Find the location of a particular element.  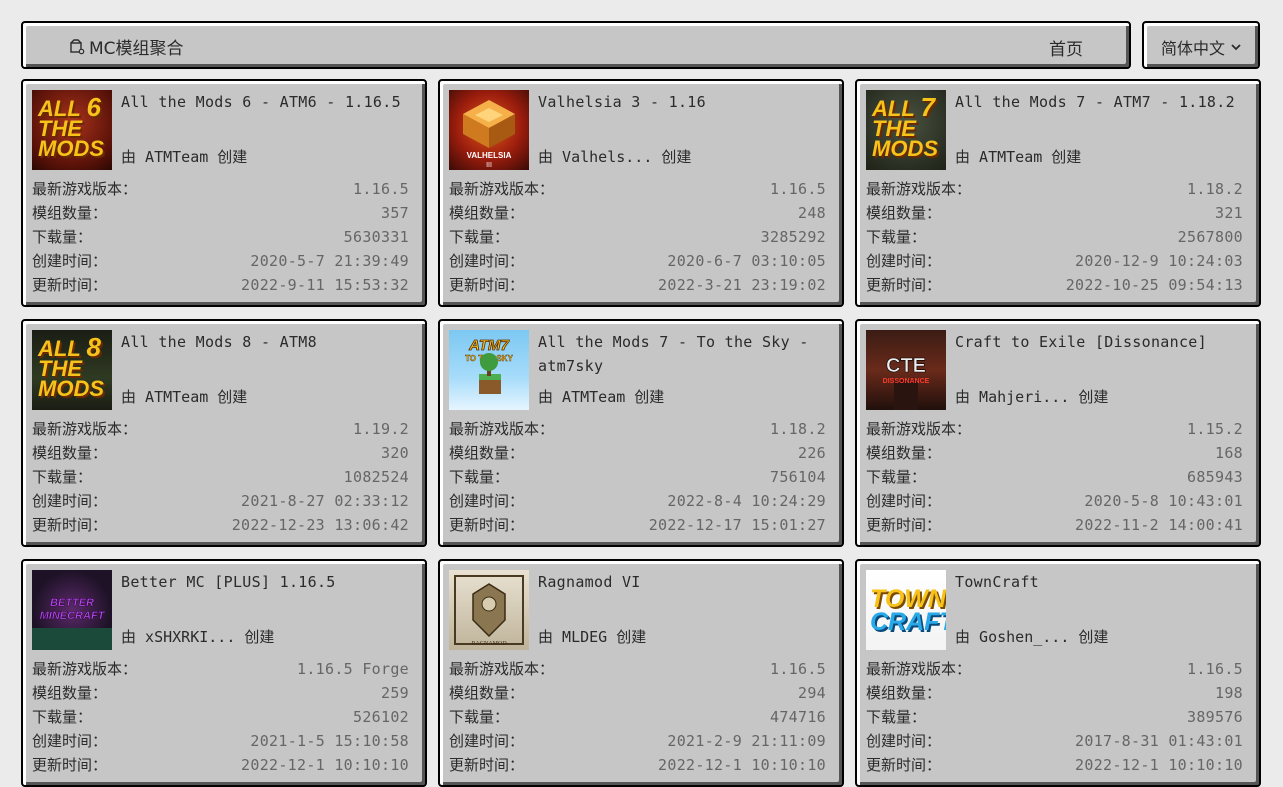

author-suffix: 创建 is located at coordinates (631, 637).